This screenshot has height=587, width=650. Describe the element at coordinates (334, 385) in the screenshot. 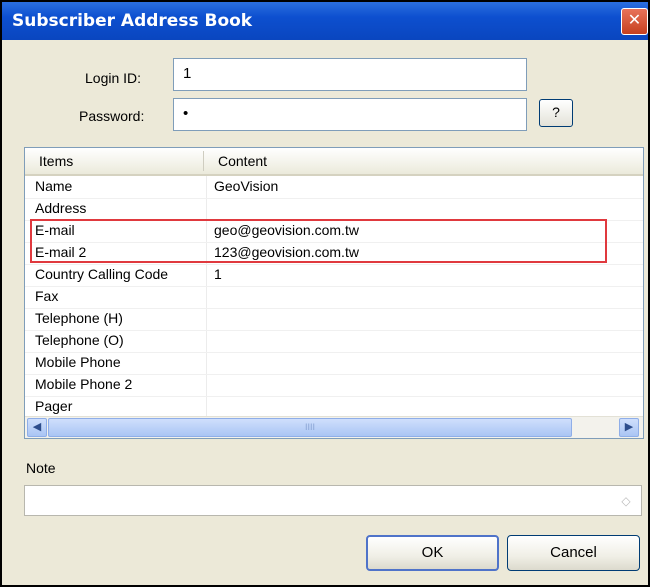

I see `grid-row-mobile-phone-2: Mobile Phone 2` at that location.